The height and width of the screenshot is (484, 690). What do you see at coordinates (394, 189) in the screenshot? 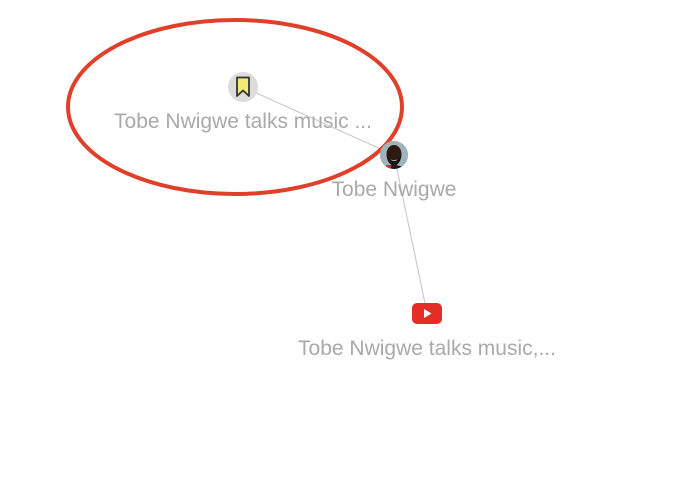
I see `person-node-label: Tobe Nwigwe` at bounding box center [394, 189].